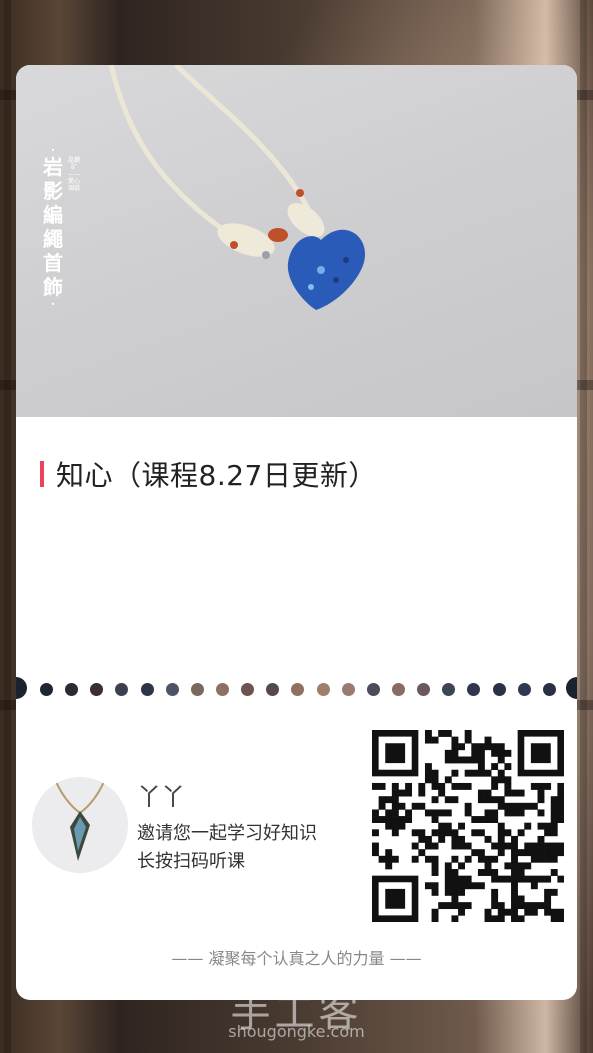  I want to click on qr-code, so click(468, 826).